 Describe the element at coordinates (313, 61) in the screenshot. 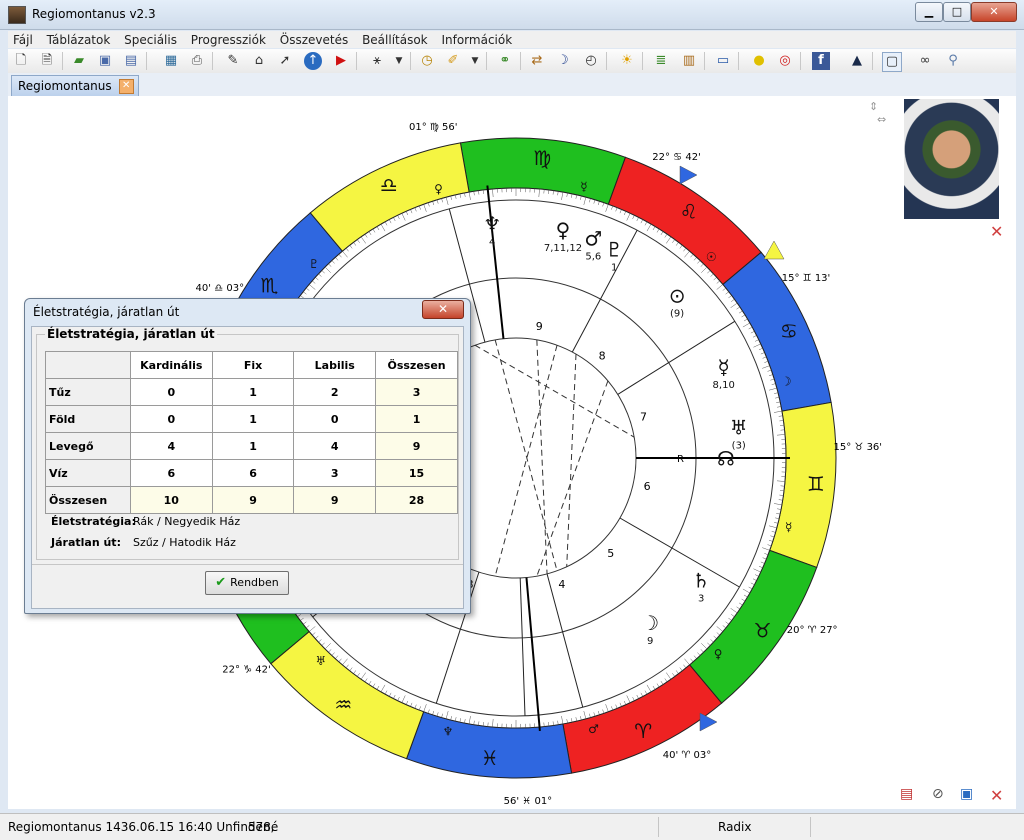

I see `up-icon: ↑` at that location.